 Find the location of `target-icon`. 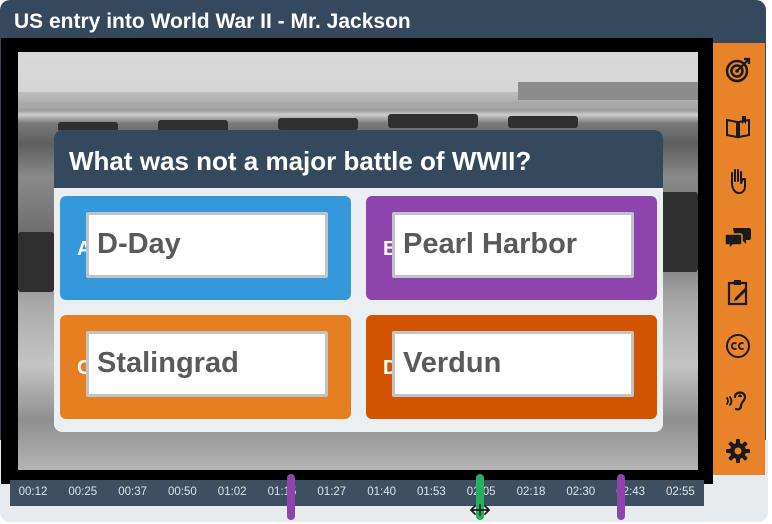

target-icon is located at coordinates (738, 69).